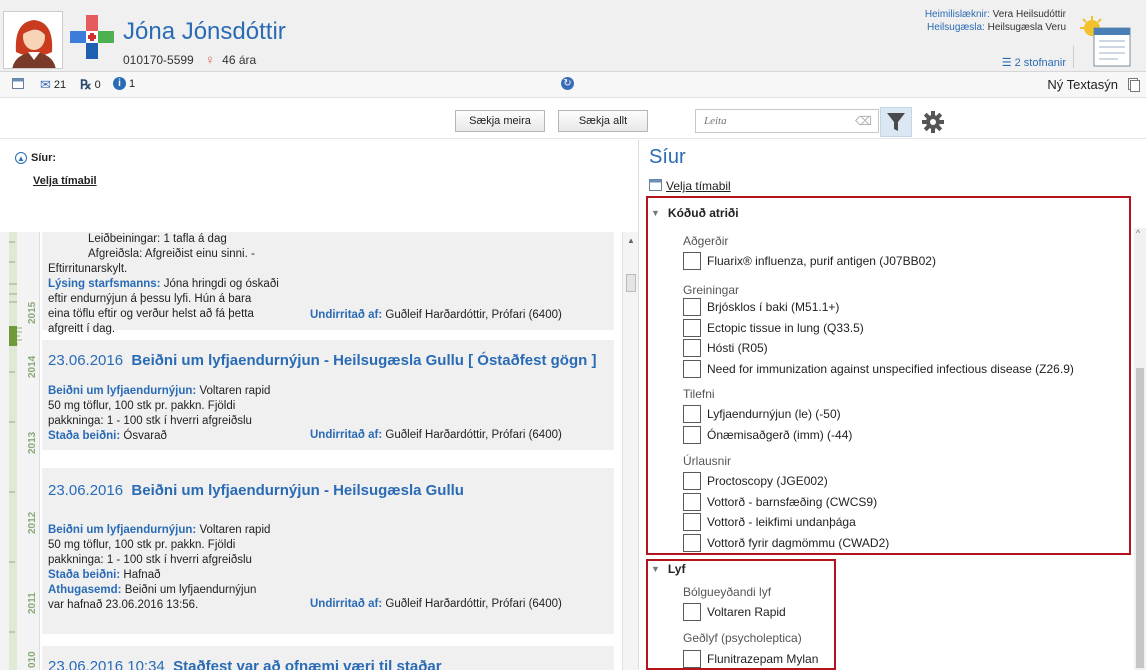 The image size is (1146, 670). I want to click on settings-button, so click(933, 122).